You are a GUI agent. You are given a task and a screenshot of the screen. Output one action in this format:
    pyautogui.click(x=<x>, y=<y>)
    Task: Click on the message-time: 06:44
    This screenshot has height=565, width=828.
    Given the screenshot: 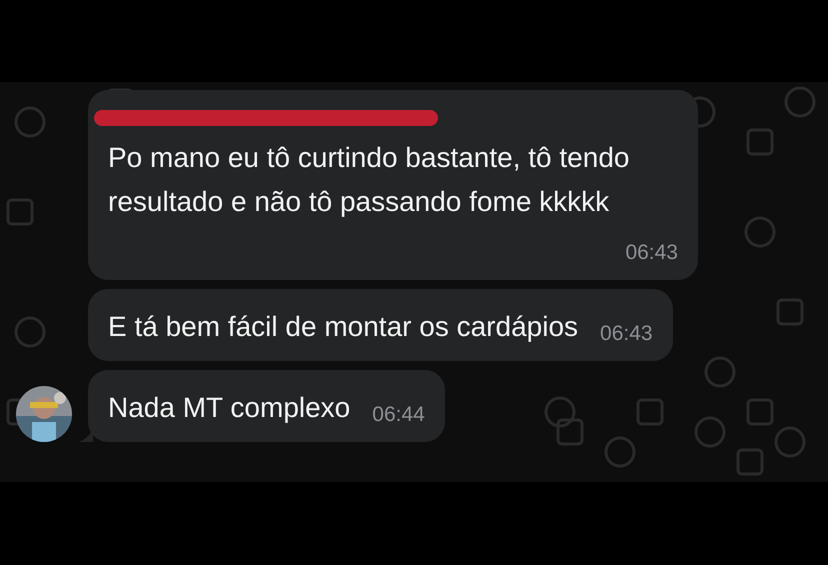 What is the action you would take?
    pyautogui.click(x=398, y=415)
    